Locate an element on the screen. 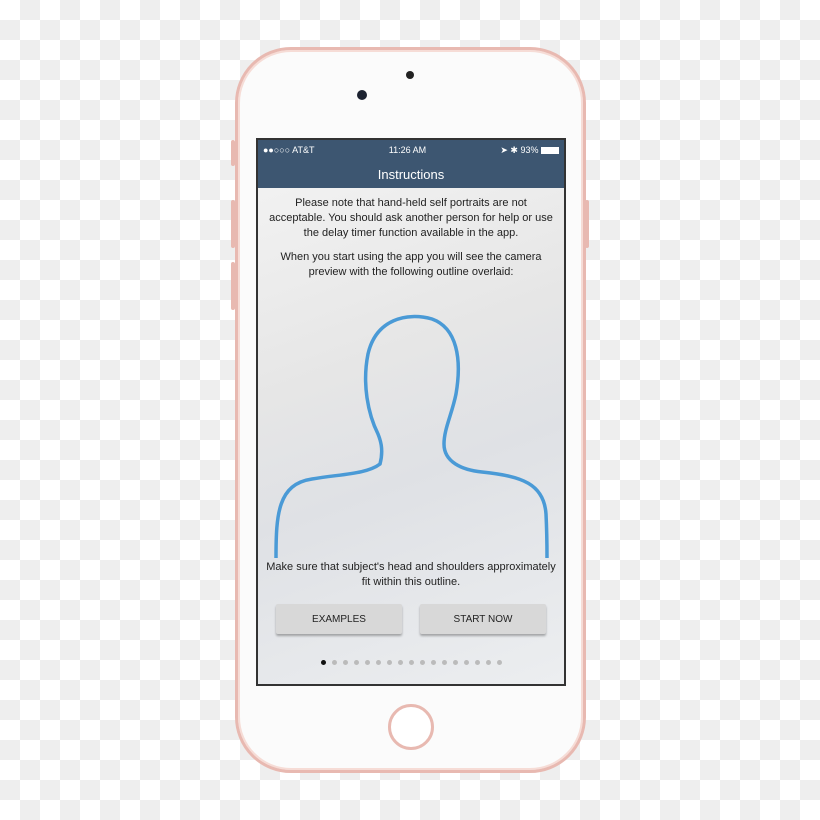 Image resolution: width=820 pixels, height=820 pixels. battery-group: ➤ ✱ 93% is located at coordinates (529, 150).